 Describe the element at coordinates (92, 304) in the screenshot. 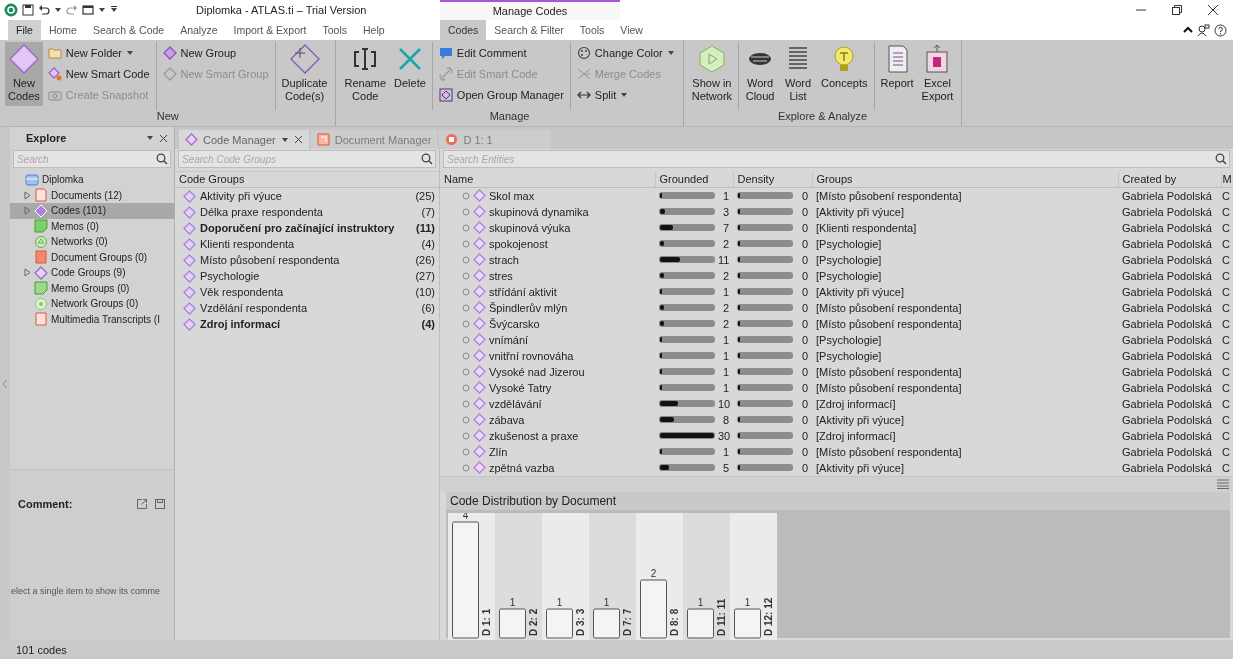

I see `tree-item: Network Groups (0)` at that location.